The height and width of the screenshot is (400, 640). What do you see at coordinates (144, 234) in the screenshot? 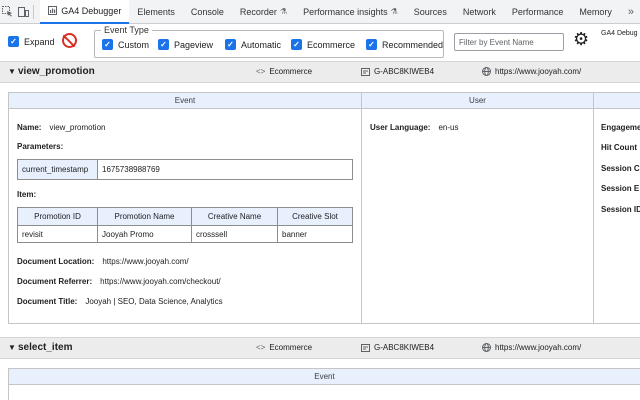
I see `table-cell: Jooyah Promo` at bounding box center [144, 234].